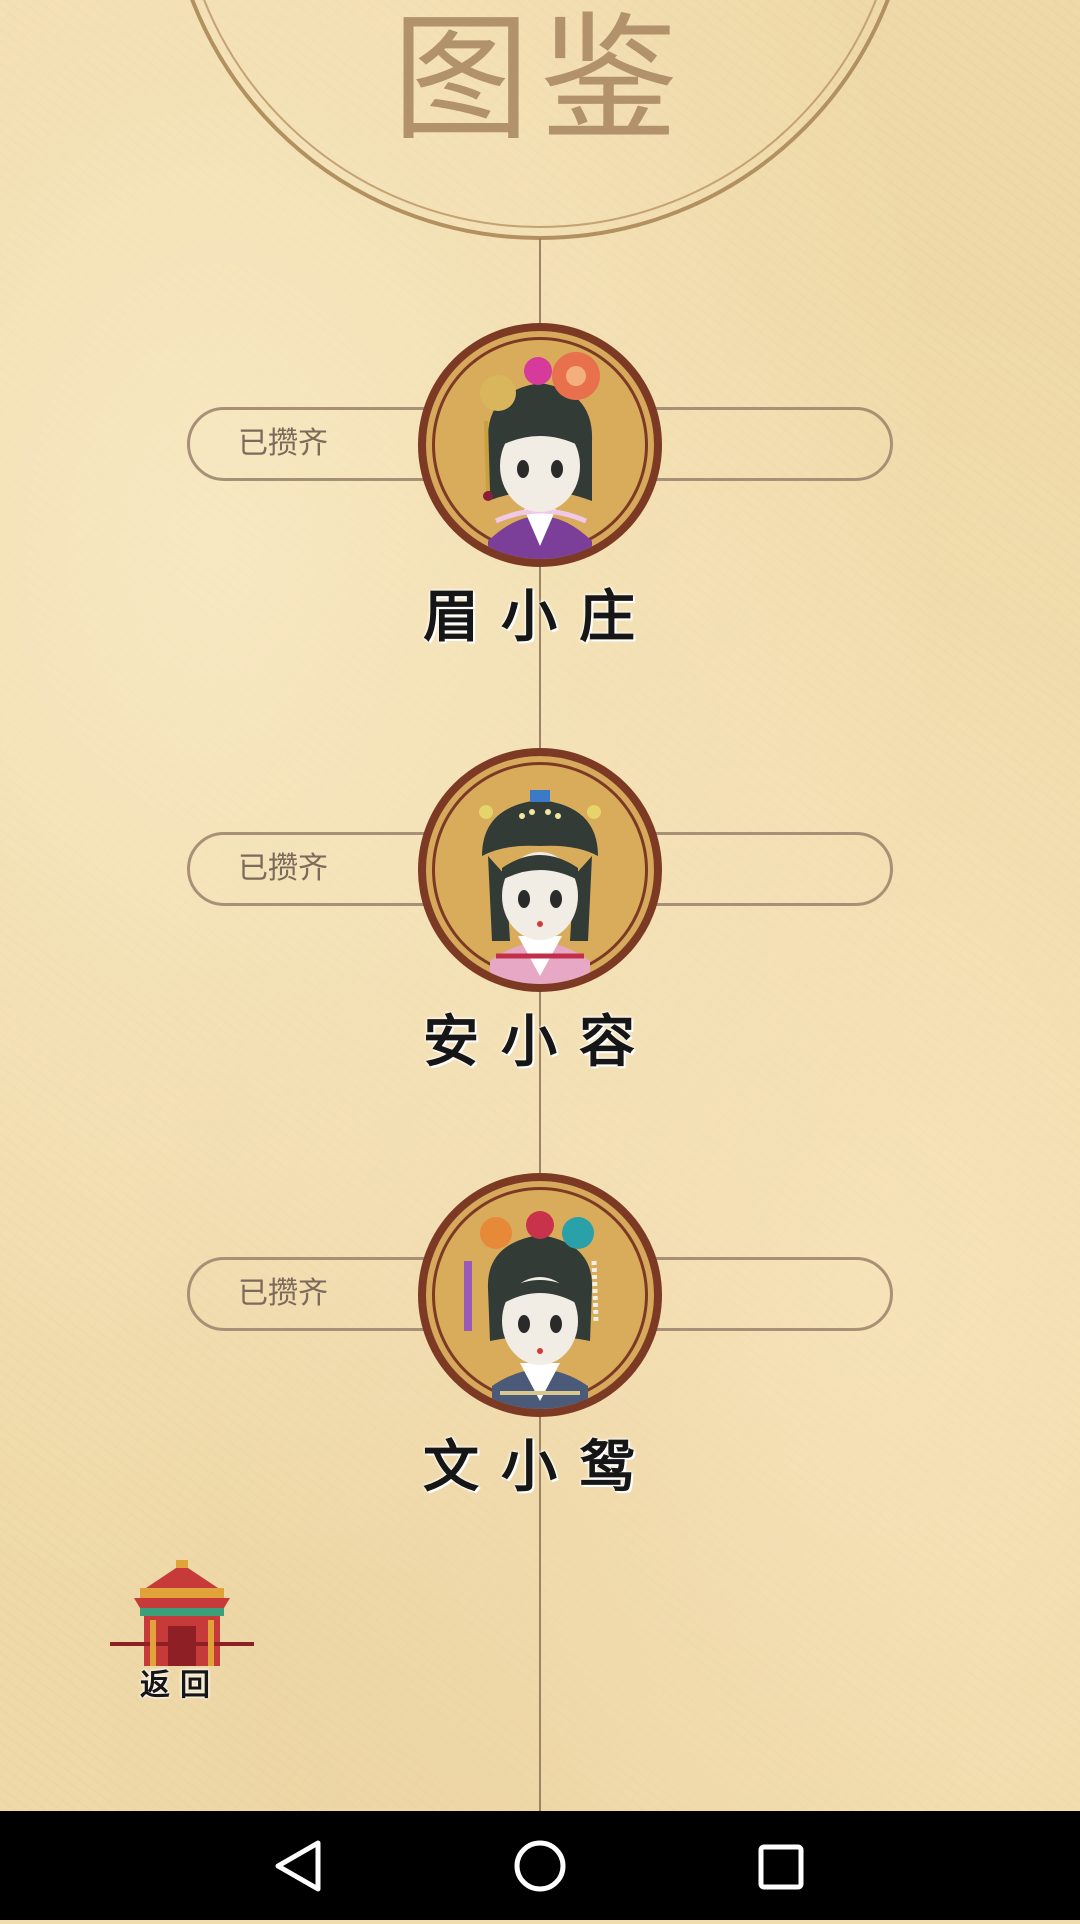 The width and height of the screenshot is (1080, 1924). I want to click on square-recents-icon, so click(781, 1867).